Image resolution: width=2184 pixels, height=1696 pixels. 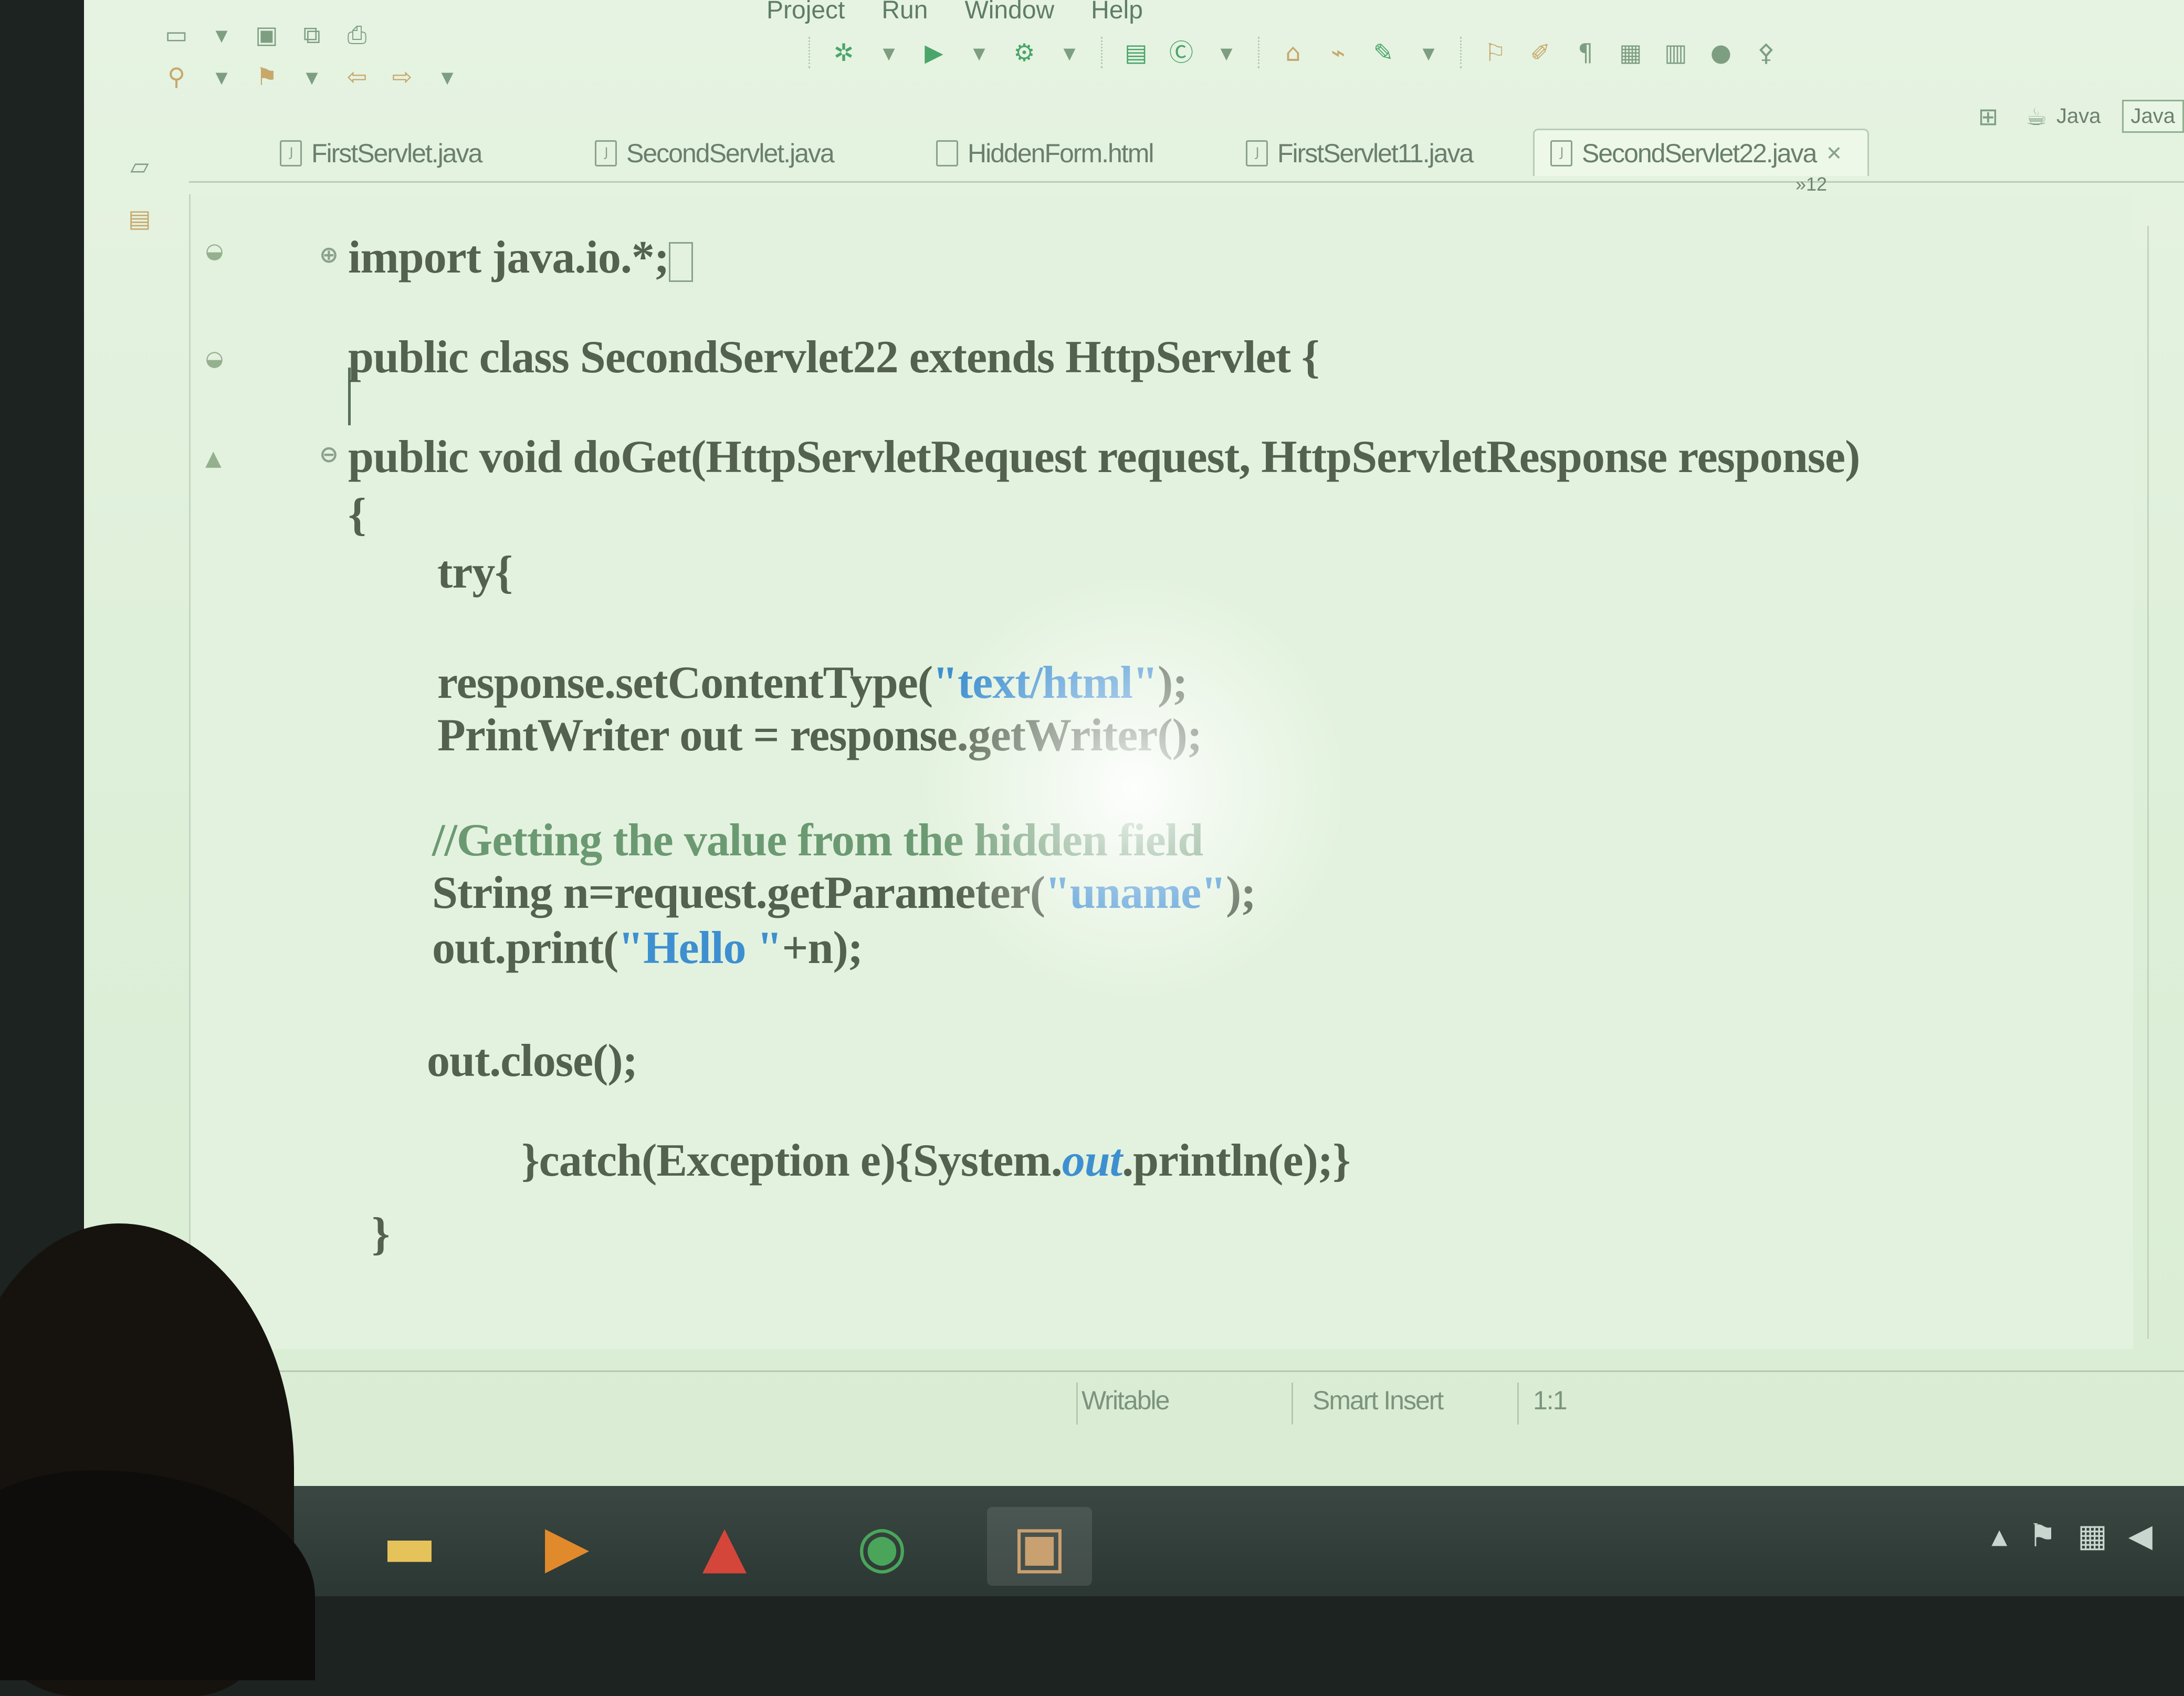 I want to click on menu-help: Help, so click(x=1117, y=10).